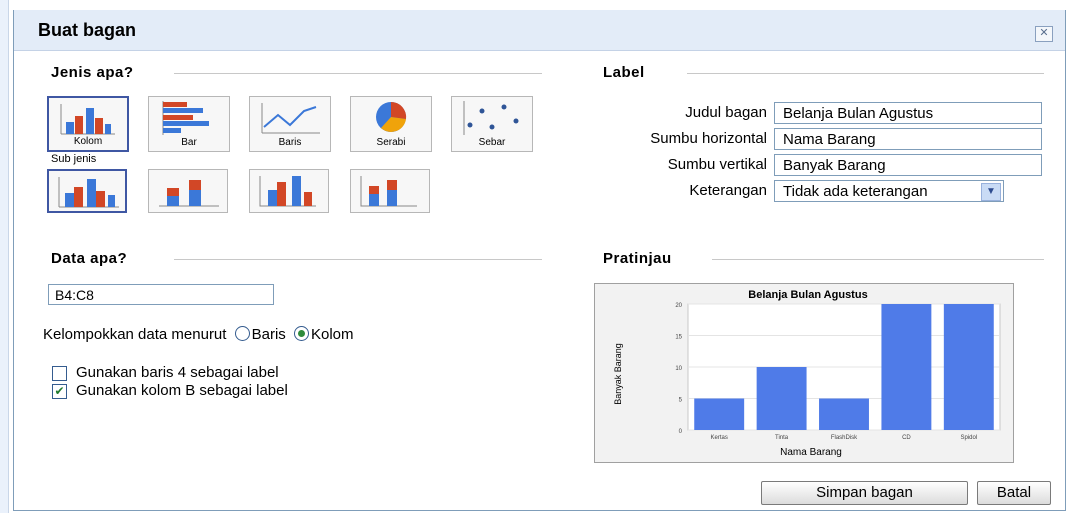 The height and width of the screenshot is (513, 1070). Describe the element at coordinates (782, 438) in the screenshot. I see `x-tick-label: Tinta` at that location.